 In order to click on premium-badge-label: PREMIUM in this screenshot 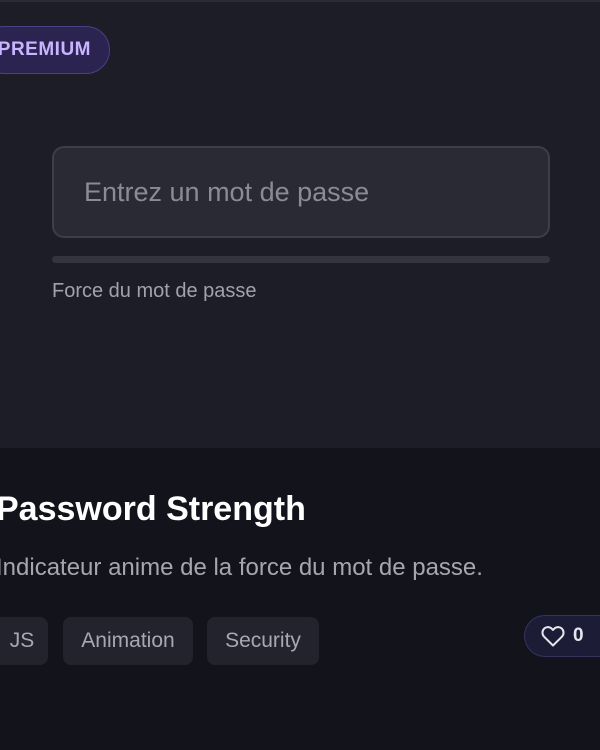, I will do `click(45, 49)`.